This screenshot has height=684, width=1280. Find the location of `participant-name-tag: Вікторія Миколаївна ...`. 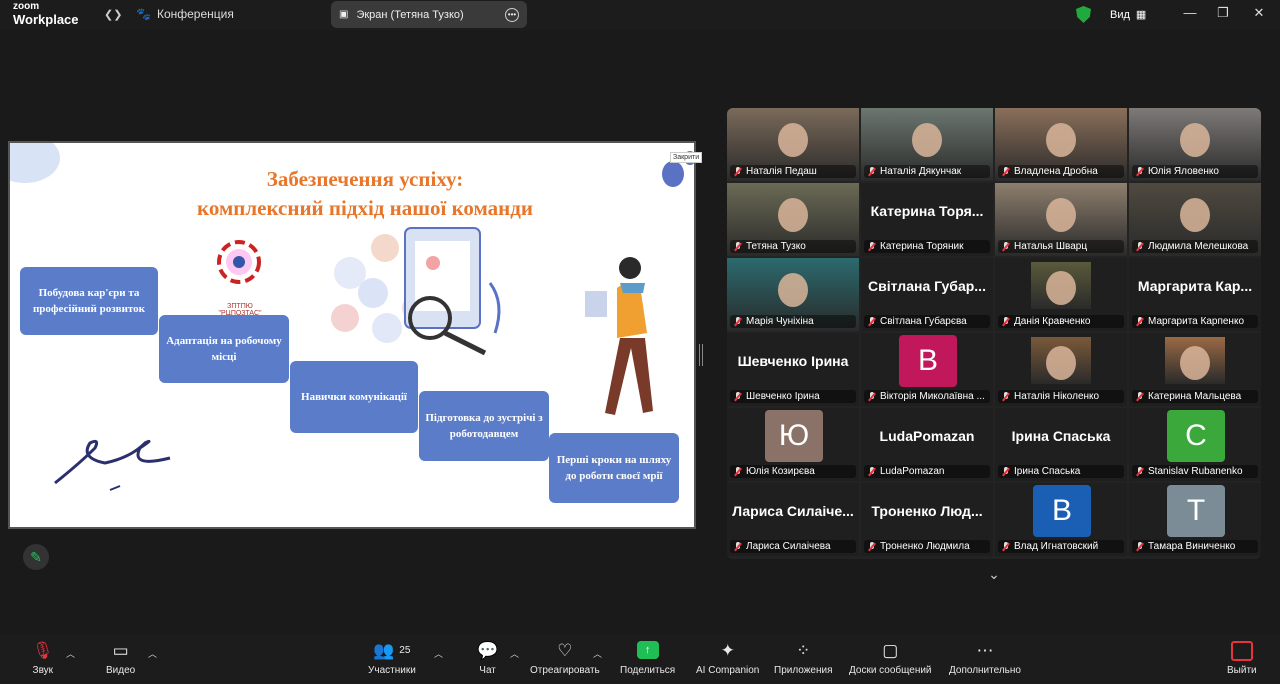

participant-name-tag: Вікторія Миколаївна ... is located at coordinates (927, 396).